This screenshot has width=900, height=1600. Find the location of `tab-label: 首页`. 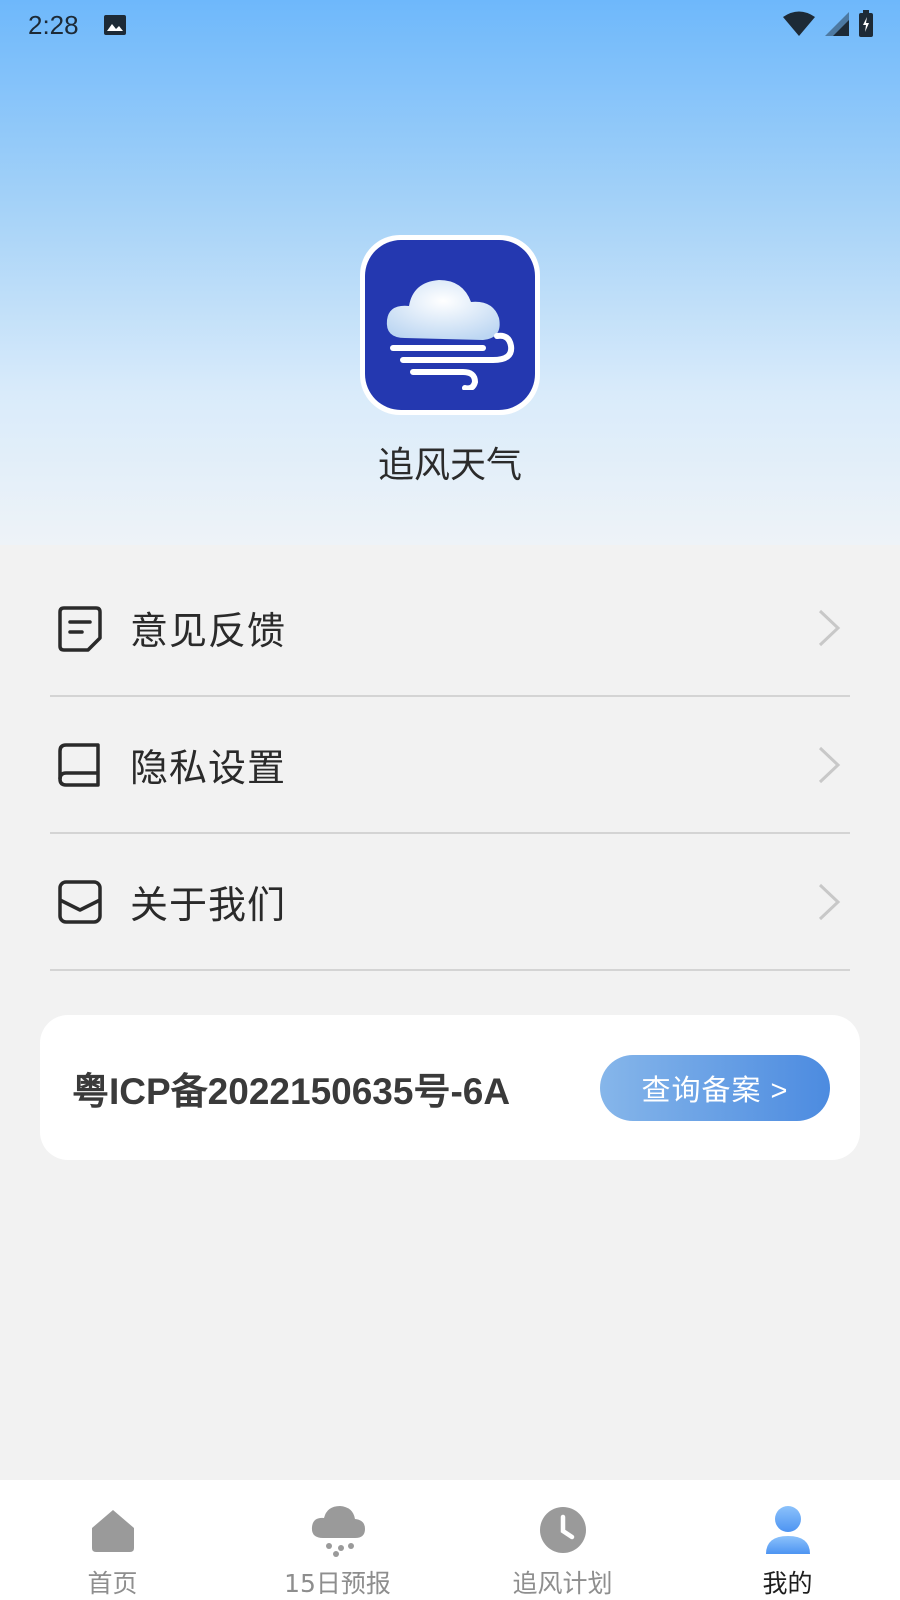

tab-label: 首页 is located at coordinates (112, 1583).